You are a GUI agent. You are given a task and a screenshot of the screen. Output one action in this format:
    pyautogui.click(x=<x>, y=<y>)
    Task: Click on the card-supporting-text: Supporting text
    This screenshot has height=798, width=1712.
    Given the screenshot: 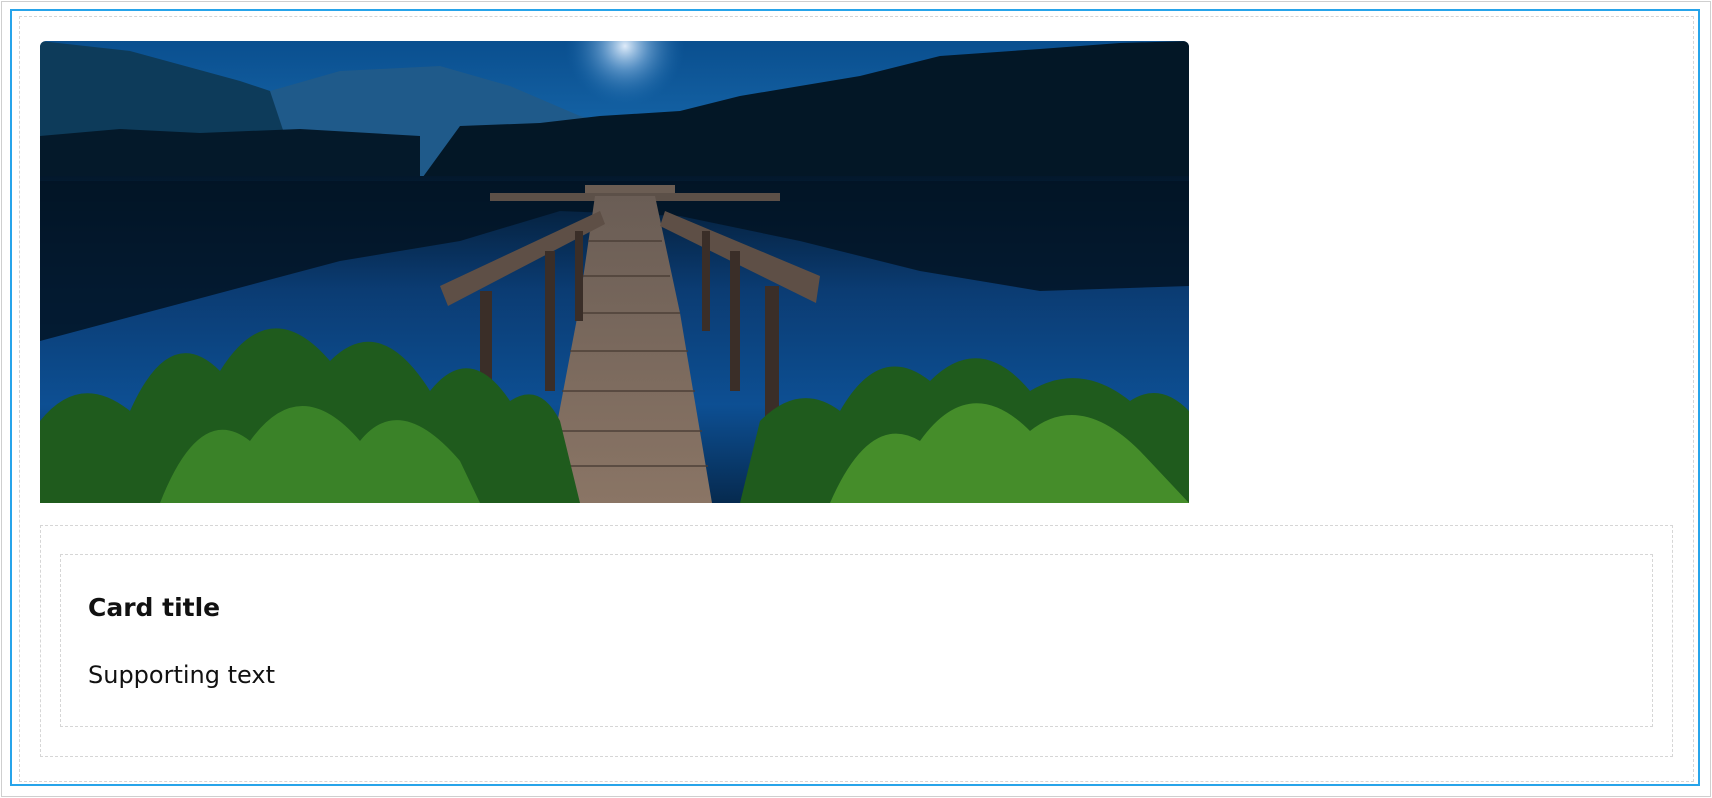 What is the action you would take?
    pyautogui.click(x=181, y=675)
    